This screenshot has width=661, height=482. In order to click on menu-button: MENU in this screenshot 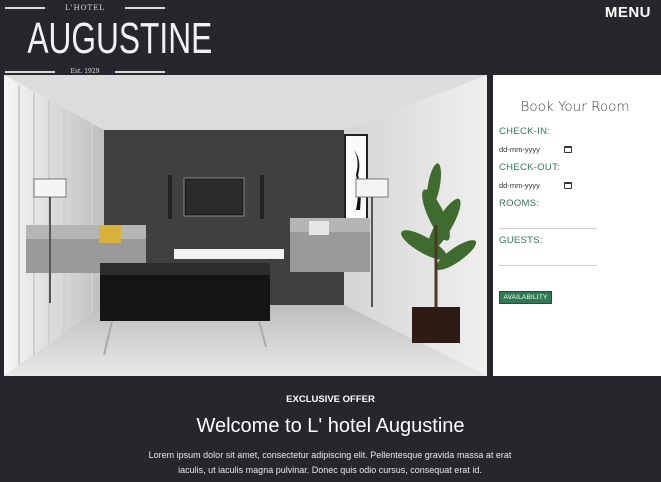, I will do `click(628, 12)`.